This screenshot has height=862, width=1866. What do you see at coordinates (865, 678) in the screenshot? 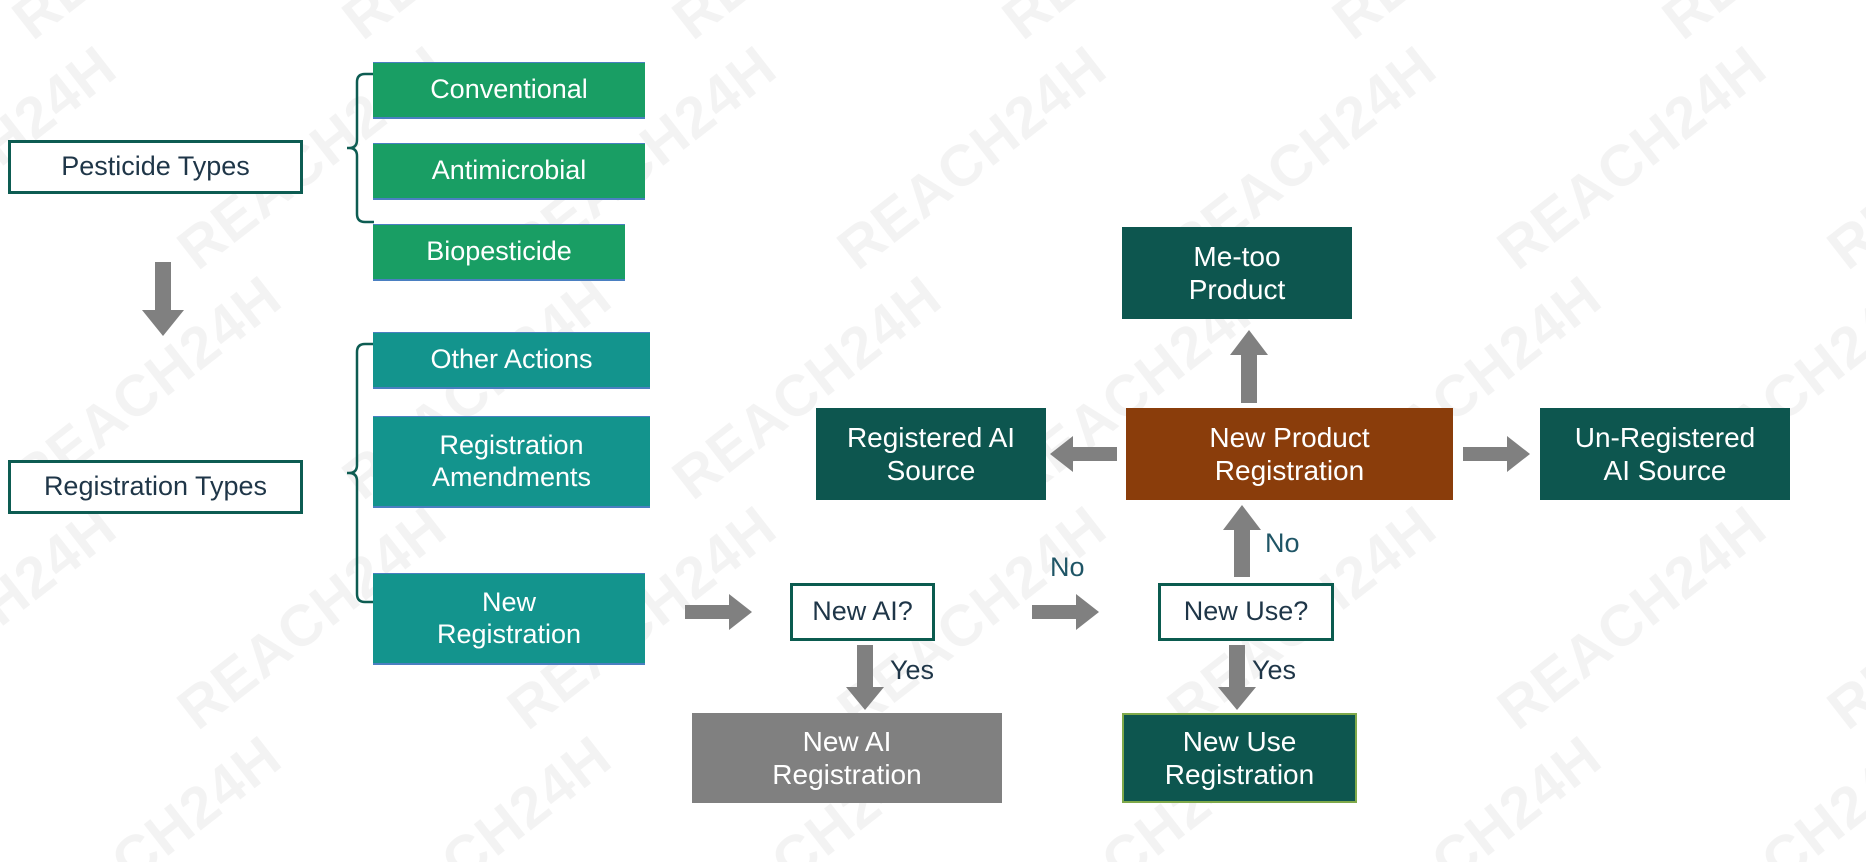
I see `arrow-new-ai-yes` at bounding box center [865, 678].